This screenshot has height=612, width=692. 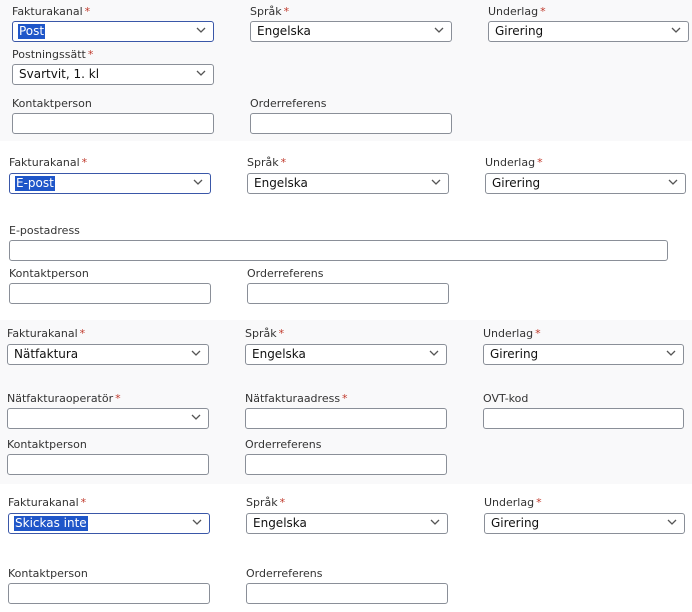 I want to click on posting-method-select: Svartvit, 1. kl, so click(x=113, y=74).